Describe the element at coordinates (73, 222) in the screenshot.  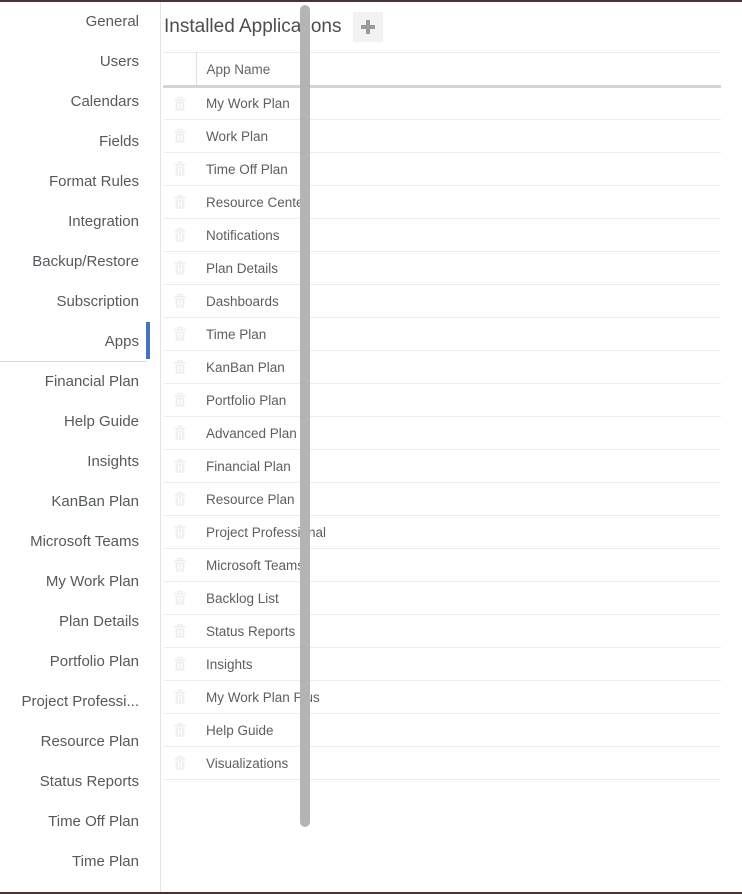
I see `sidebar-item-integration: Integration` at that location.